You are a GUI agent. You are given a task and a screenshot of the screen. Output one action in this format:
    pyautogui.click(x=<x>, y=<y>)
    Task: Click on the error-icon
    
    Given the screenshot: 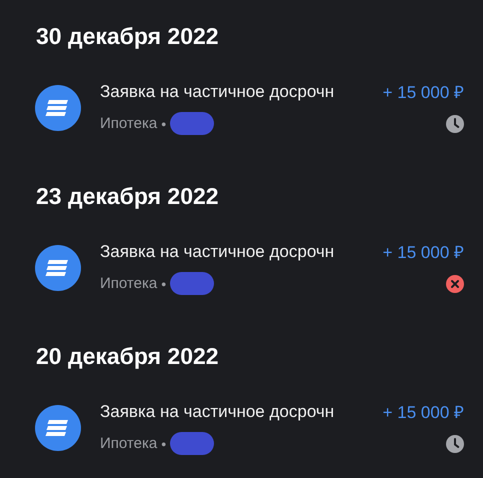 What is the action you would take?
    pyautogui.click(x=455, y=283)
    